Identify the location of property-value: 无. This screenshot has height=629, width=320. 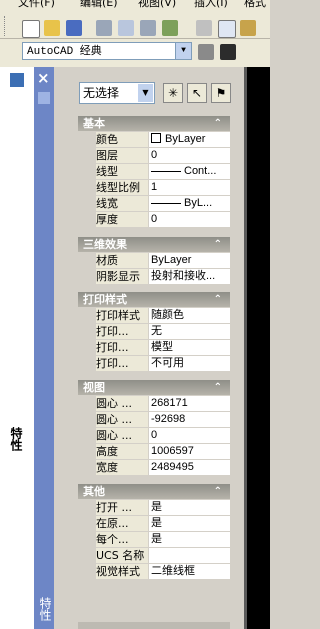
(189, 331).